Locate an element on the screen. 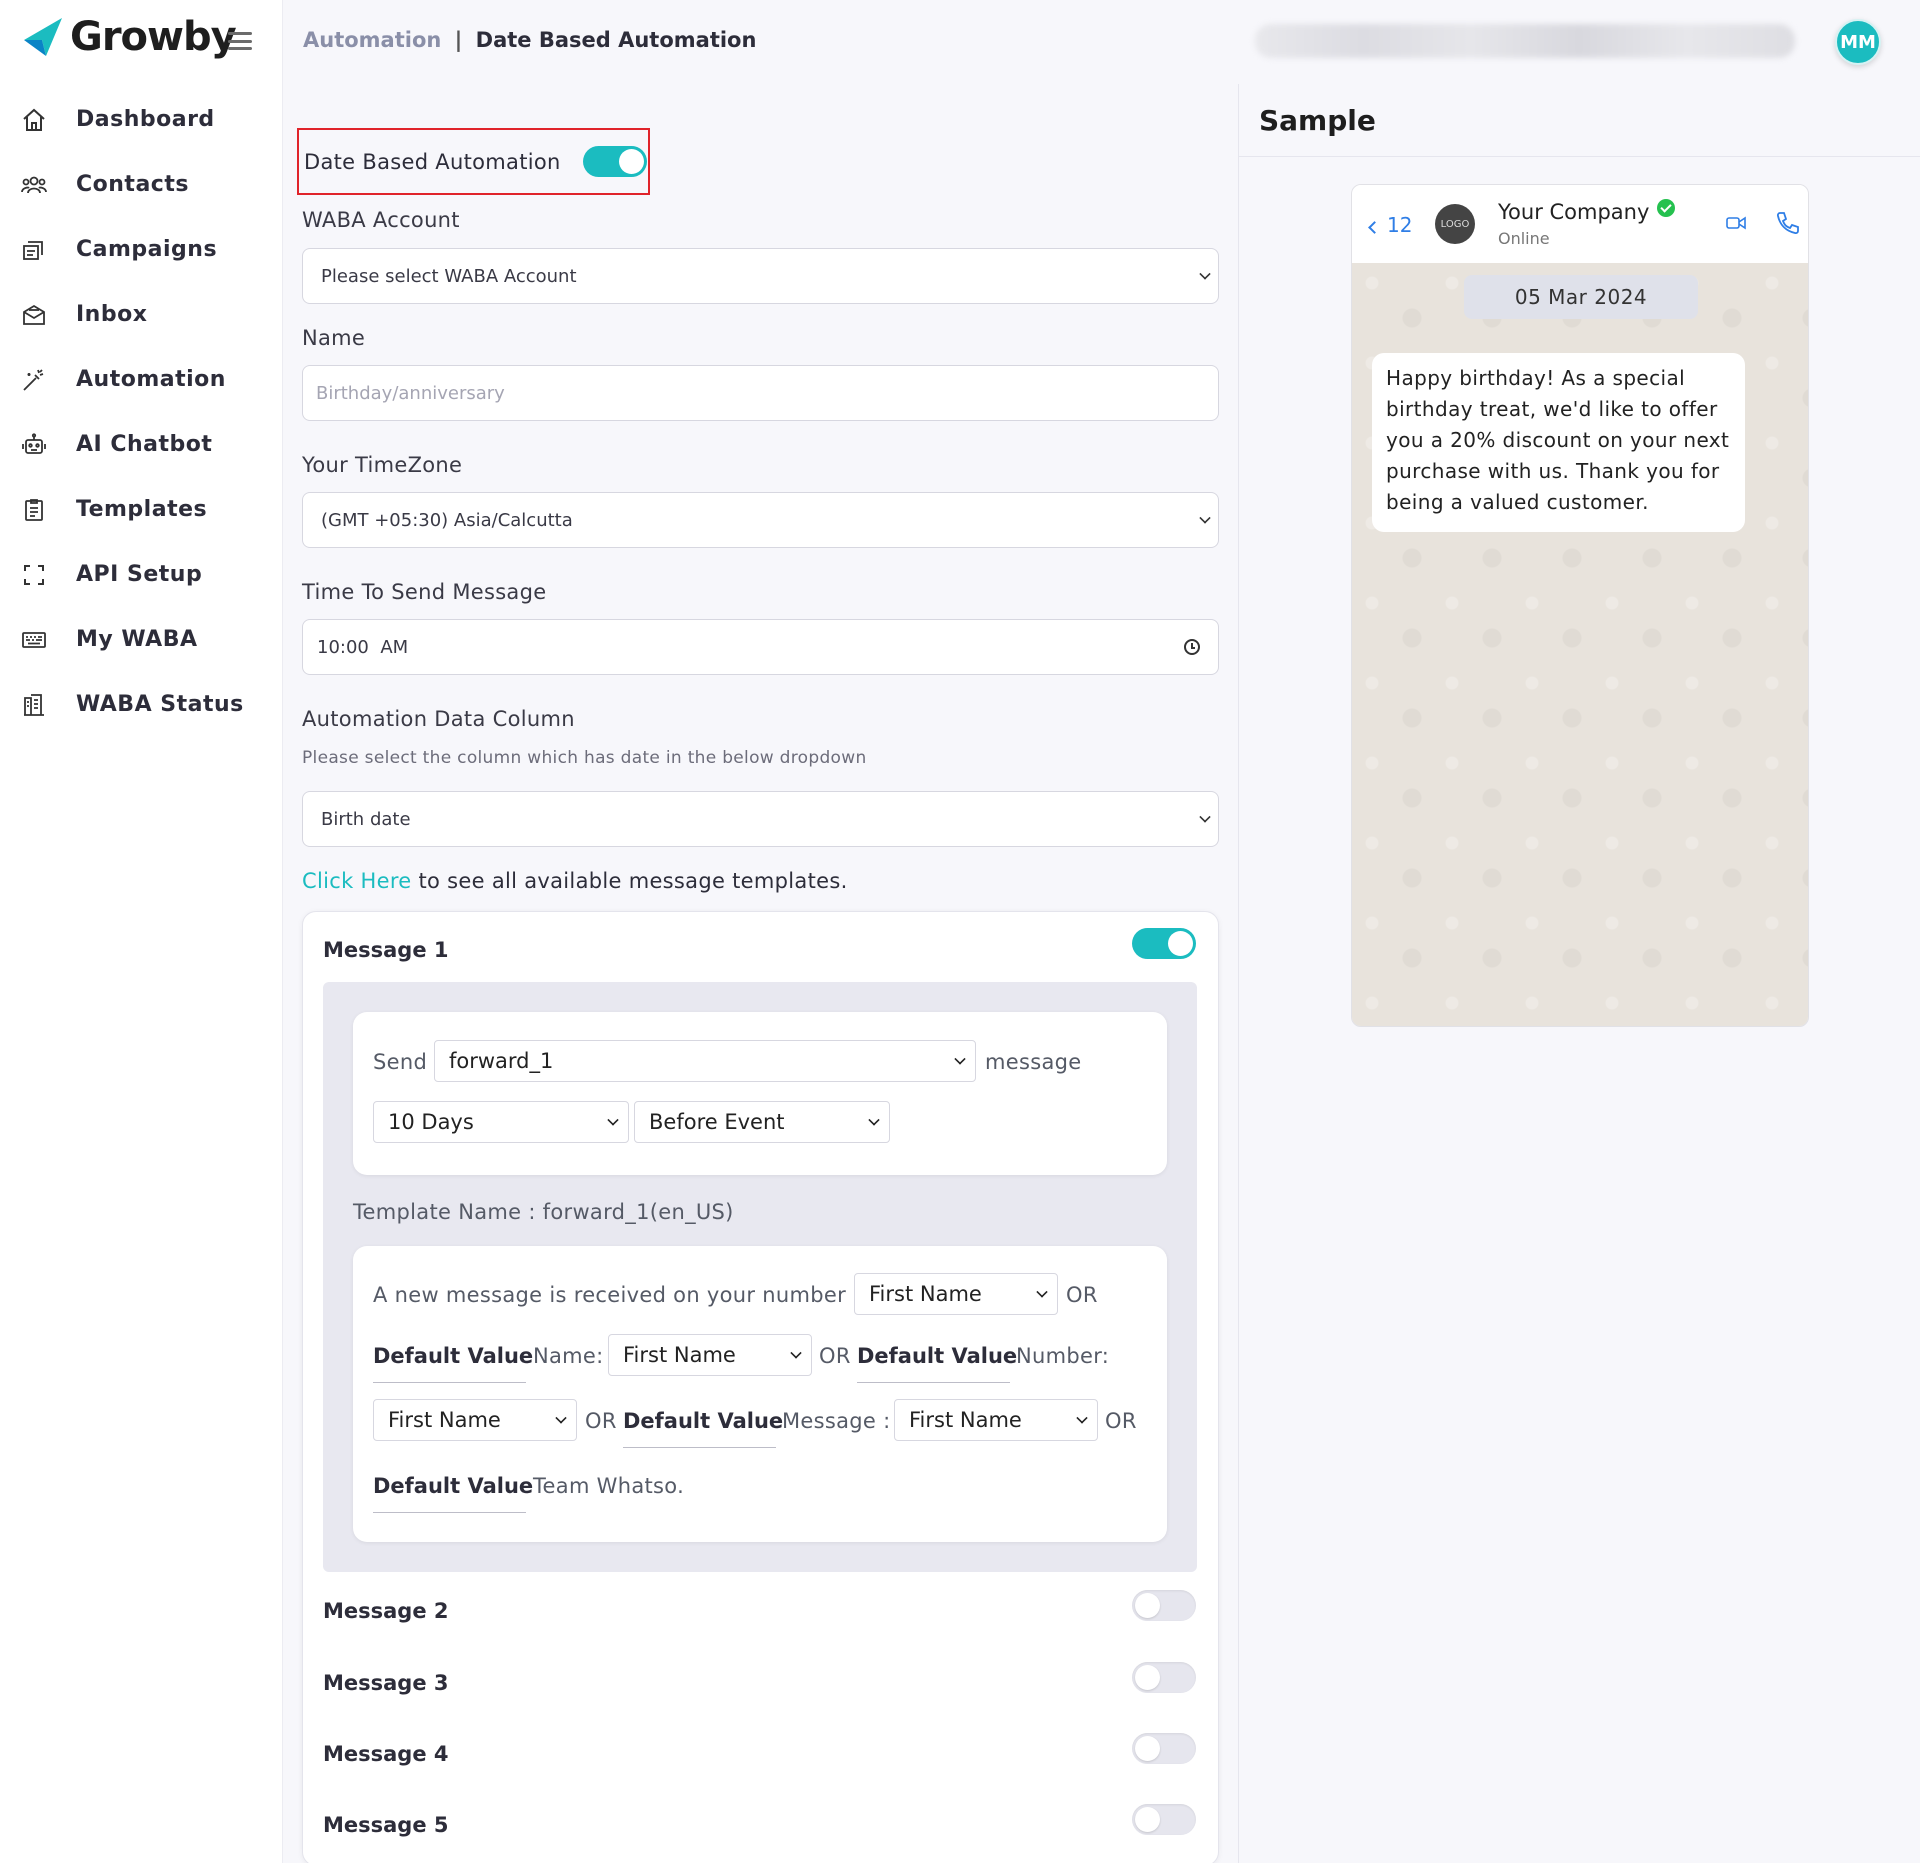  name-input: Birthday/anniversary is located at coordinates (760, 393).